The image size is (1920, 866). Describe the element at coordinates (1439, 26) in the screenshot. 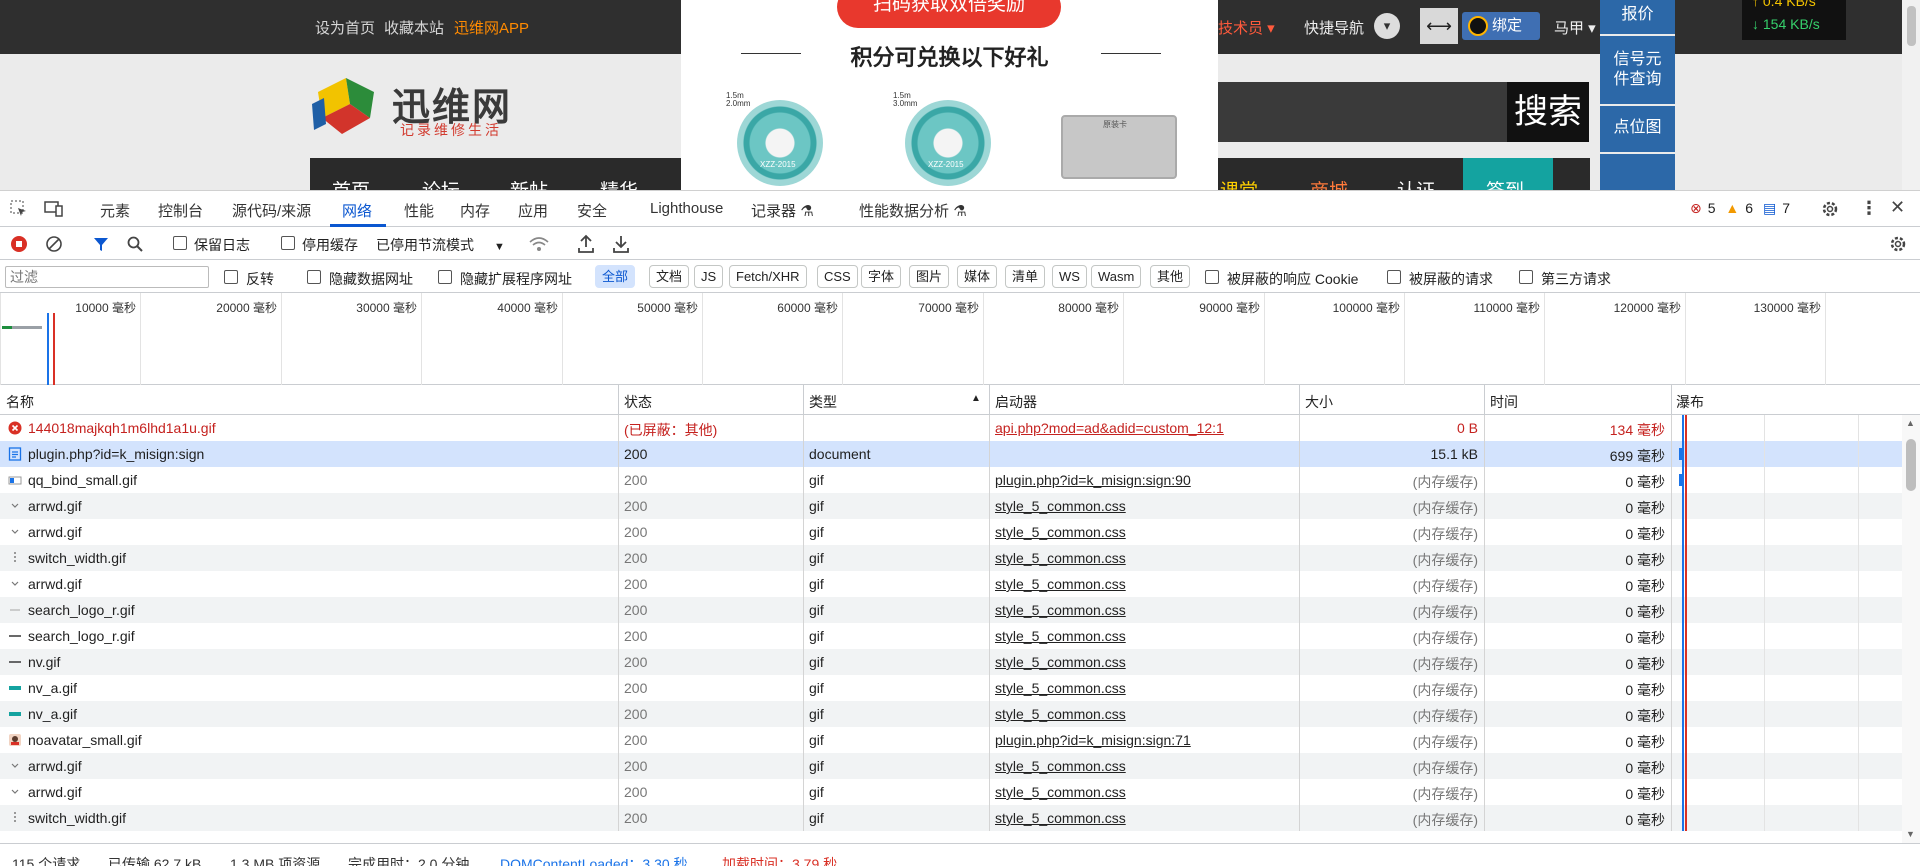

I see `width-toggle-icon: ⟷` at that location.